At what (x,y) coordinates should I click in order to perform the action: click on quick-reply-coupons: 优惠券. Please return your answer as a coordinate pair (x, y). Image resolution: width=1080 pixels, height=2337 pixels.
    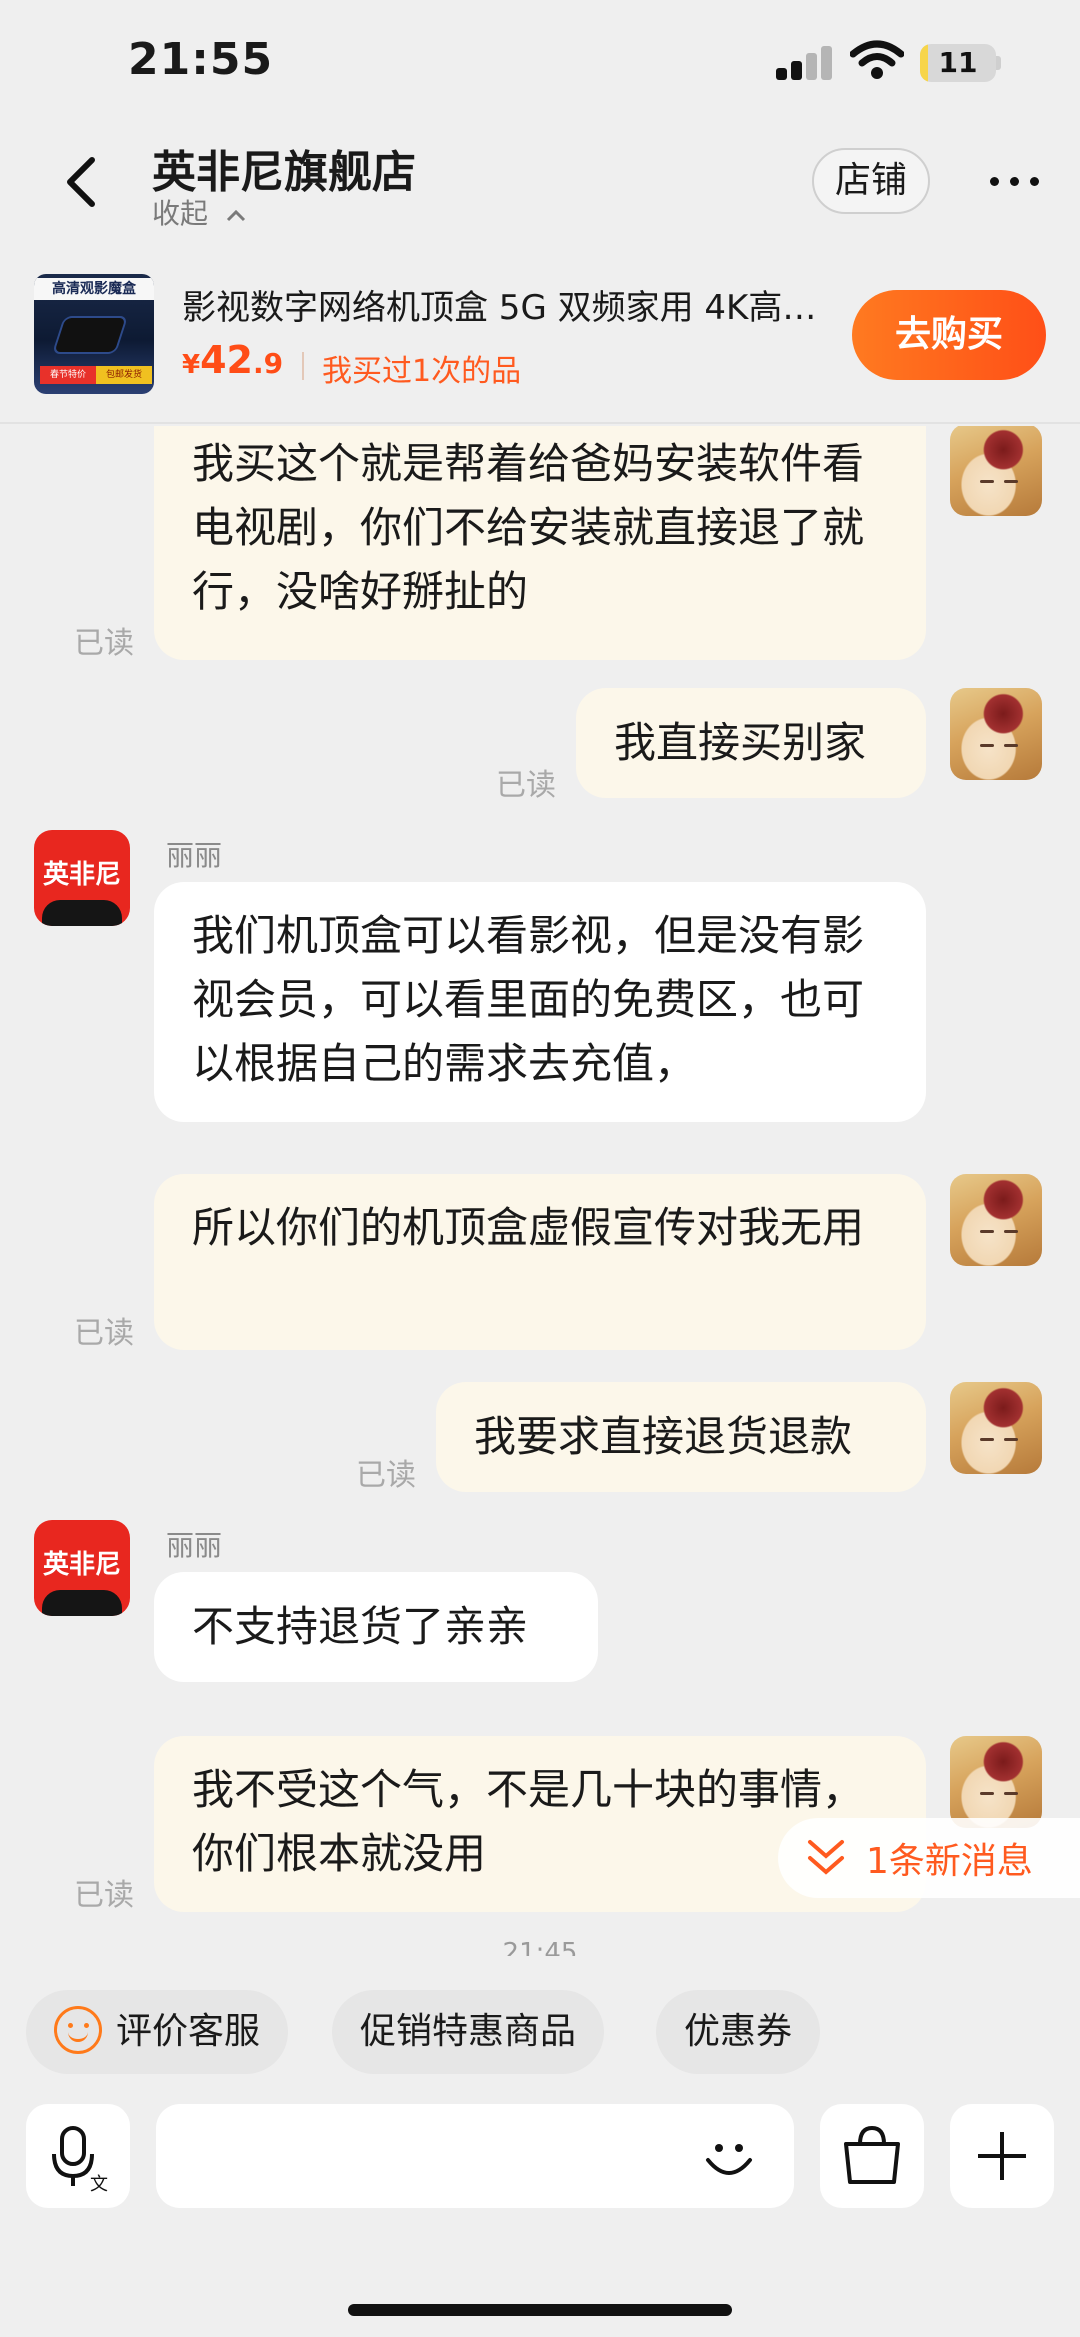
    Looking at the image, I should click on (738, 2032).